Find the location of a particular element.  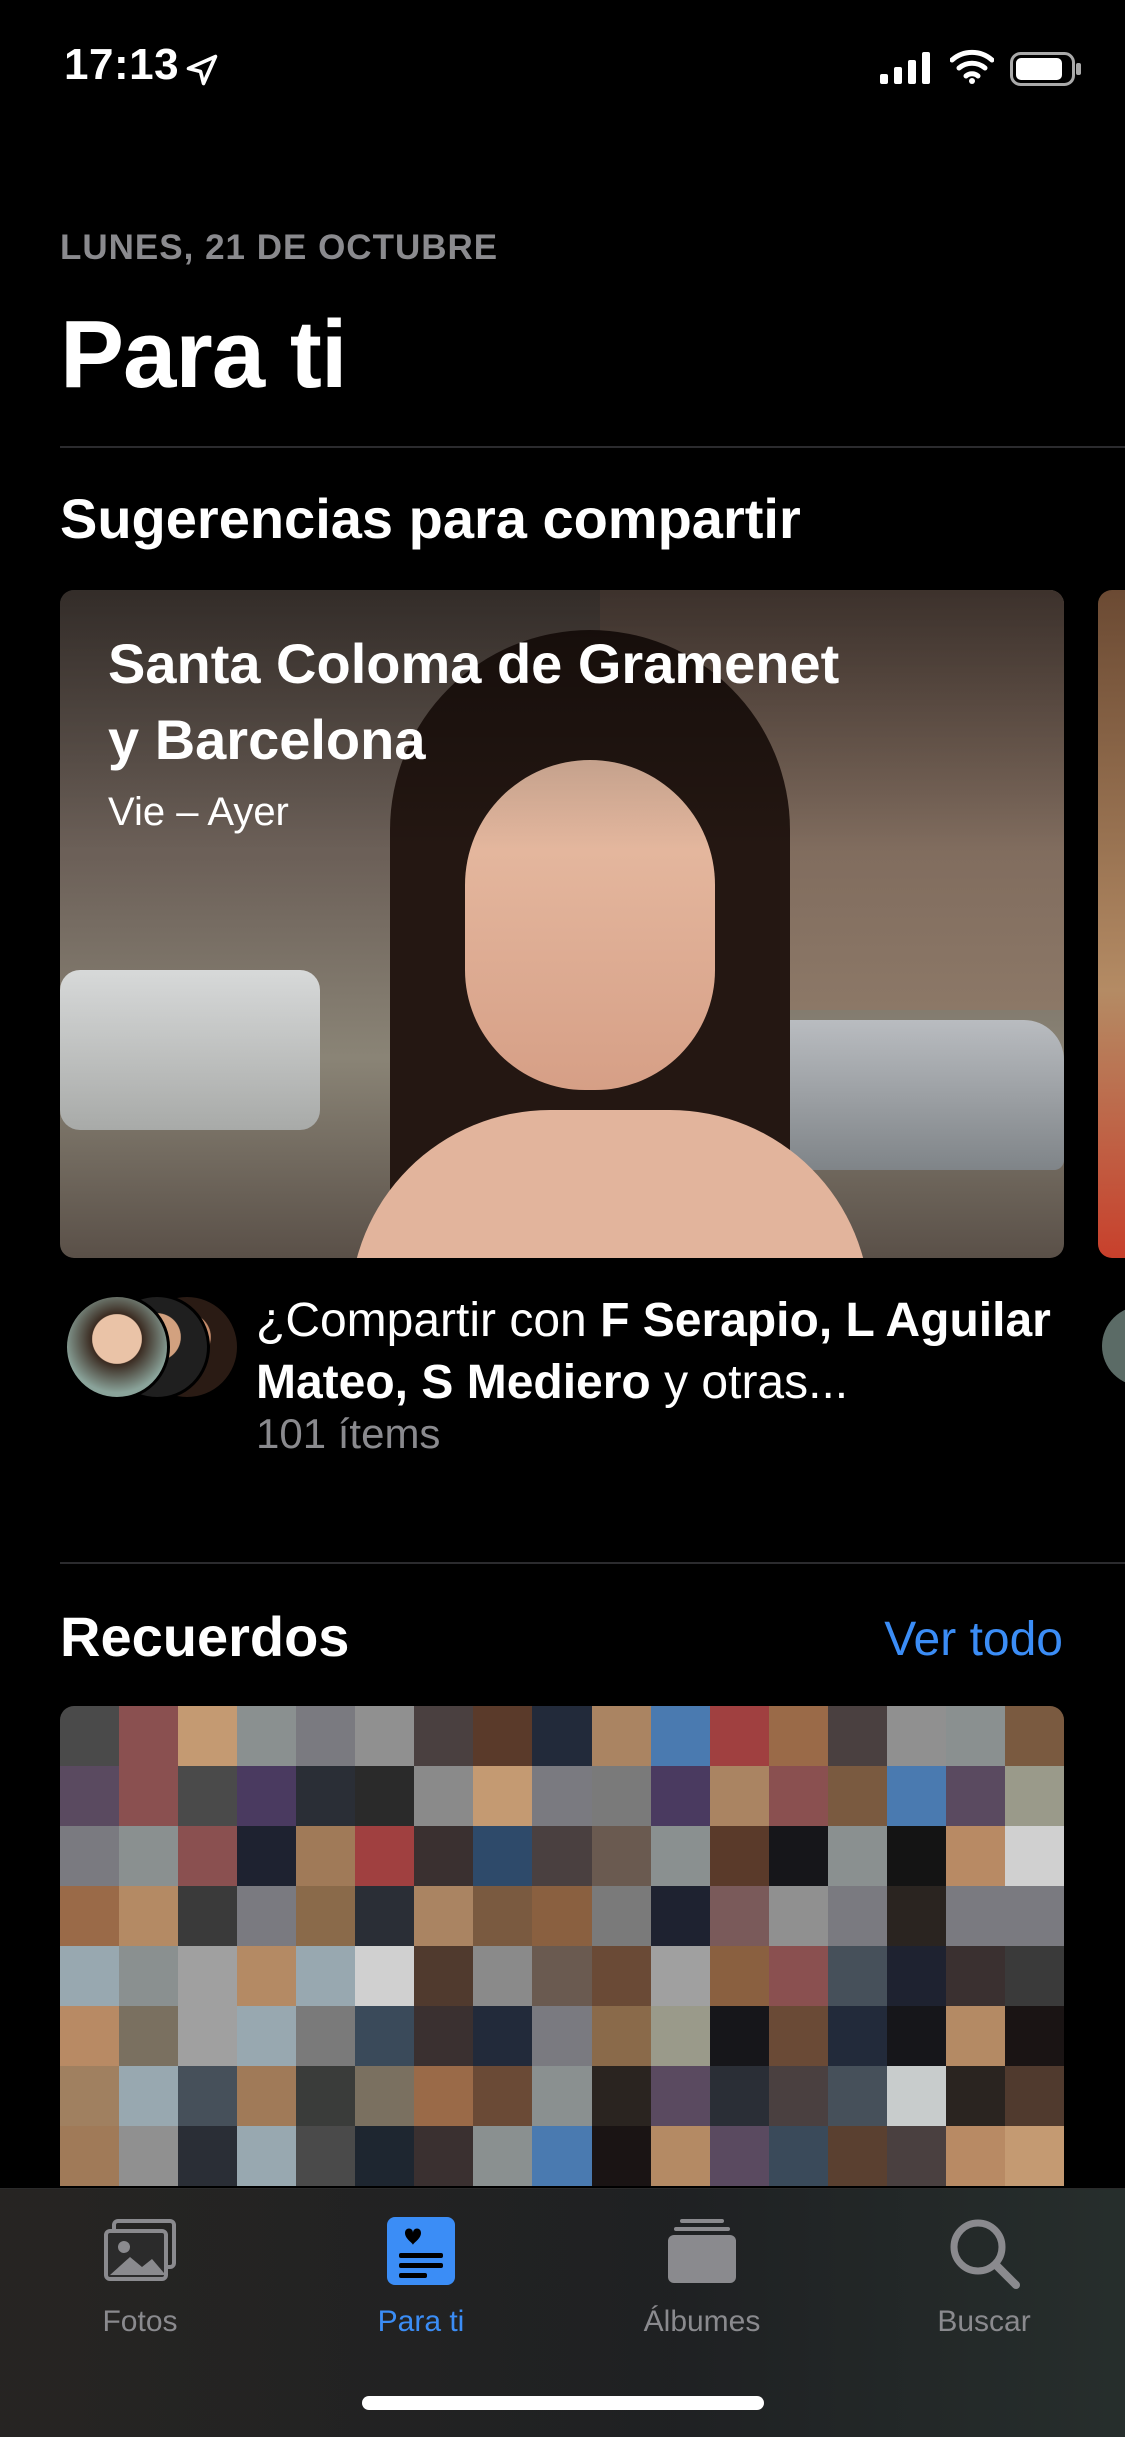

share-item-count: 101 ítems is located at coordinates (348, 1433).